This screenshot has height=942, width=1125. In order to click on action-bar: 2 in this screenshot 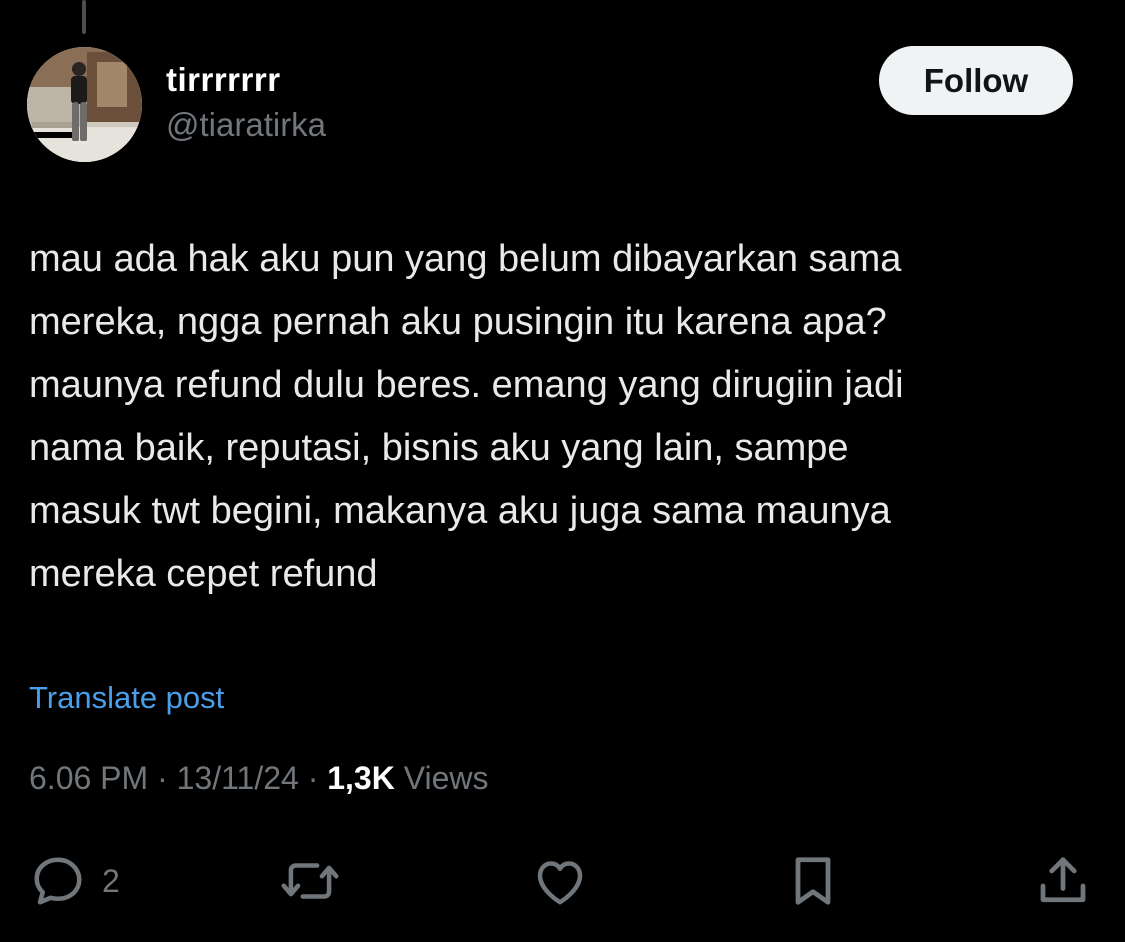, I will do `click(562, 881)`.